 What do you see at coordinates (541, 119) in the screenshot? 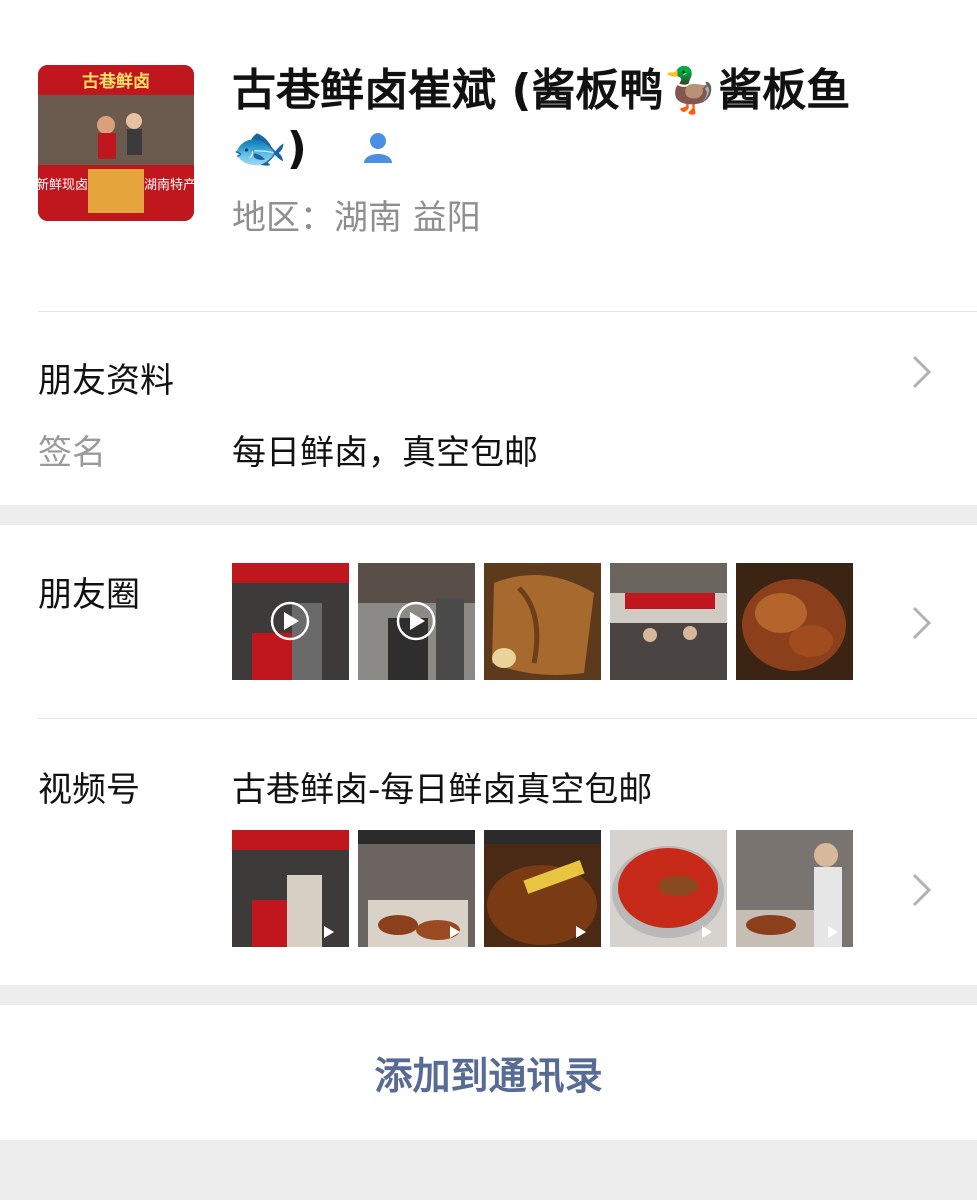
I see `profile-name-text: 古巷鲜卤崔斌 (酱板鸭🦆酱板鱼🐟)` at bounding box center [541, 119].